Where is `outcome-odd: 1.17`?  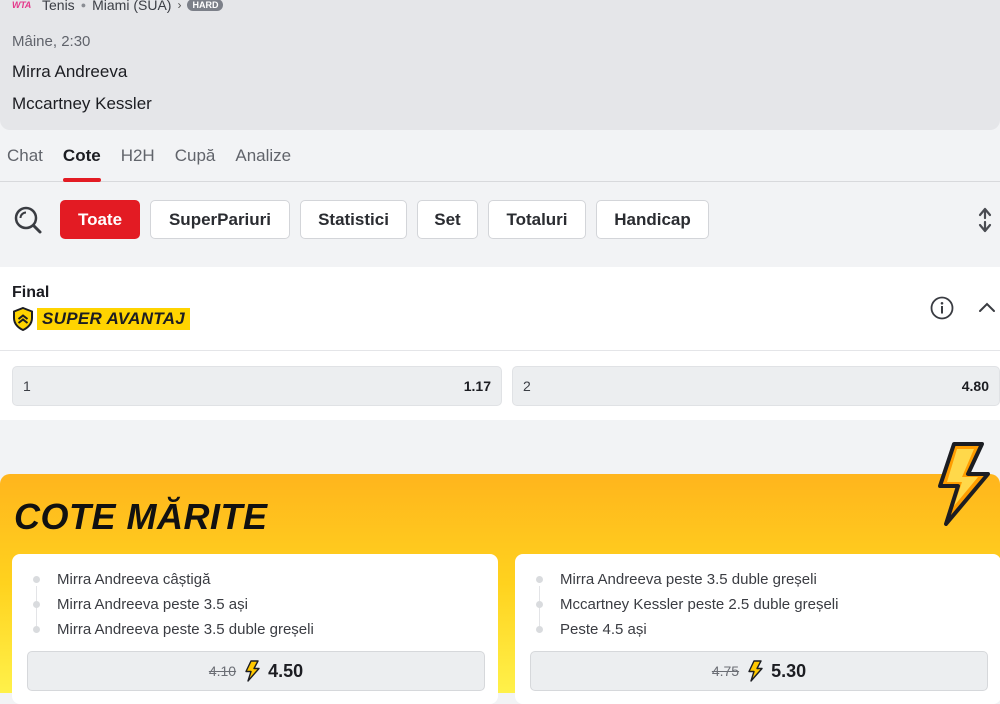 outcome-odd: 1.17 is located at coordinates (477, 386).